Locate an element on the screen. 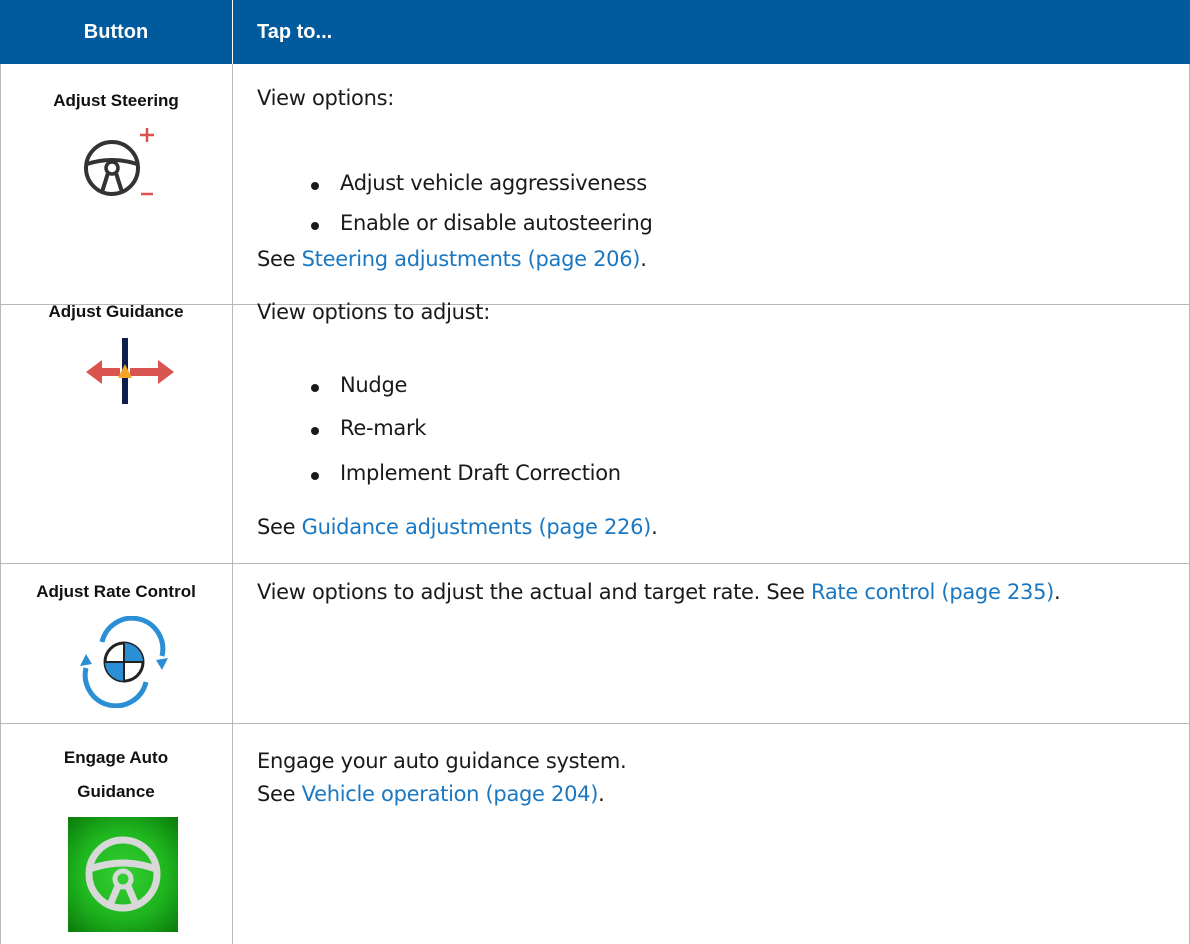 The width and height of the screenshot is (1190, 944). rate-control-link: Rate control (page 235) is located at coordinates (932, 592).